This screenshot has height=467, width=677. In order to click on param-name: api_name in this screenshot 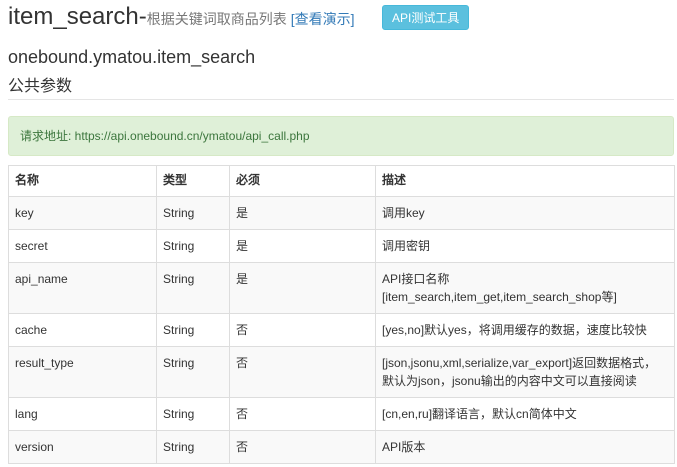, I will do `click(82, 288)`.